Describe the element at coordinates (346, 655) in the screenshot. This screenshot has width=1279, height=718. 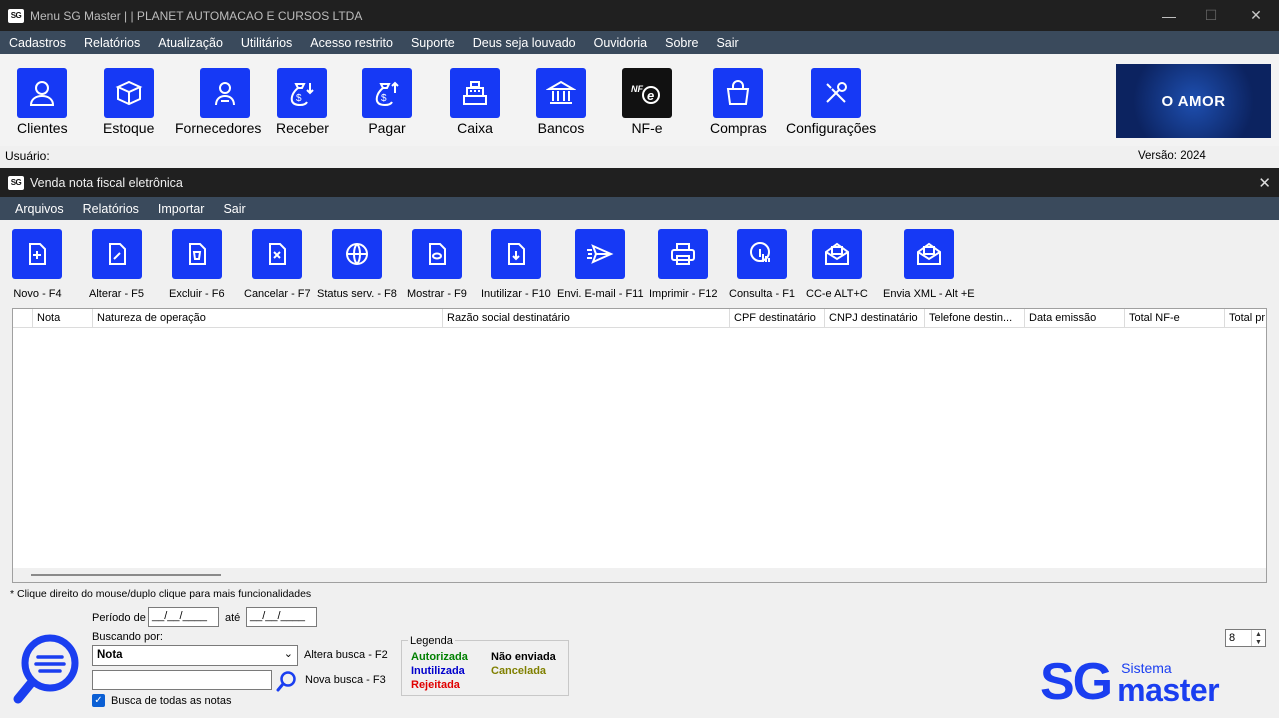
I see `alter-search-label: Altera busca - F2` at that location.